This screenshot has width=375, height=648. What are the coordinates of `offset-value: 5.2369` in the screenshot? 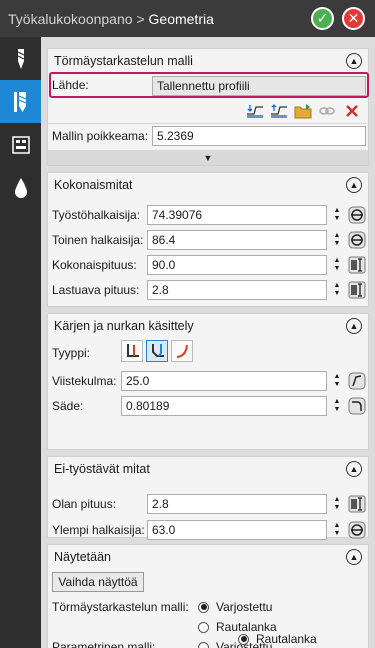 It's located at (175, 136).